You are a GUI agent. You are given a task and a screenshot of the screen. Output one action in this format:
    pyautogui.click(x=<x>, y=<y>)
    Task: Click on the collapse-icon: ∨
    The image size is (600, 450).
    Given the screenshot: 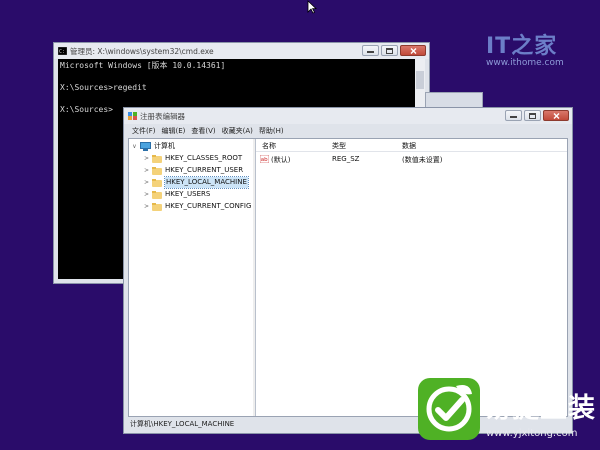 What is the action you would take?
    pyautogui.click(x=134, y=146)
    